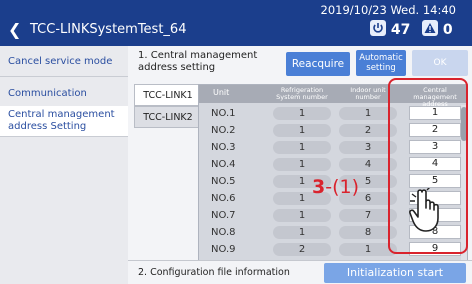  I want to click on power-icon, so click(378, 28).